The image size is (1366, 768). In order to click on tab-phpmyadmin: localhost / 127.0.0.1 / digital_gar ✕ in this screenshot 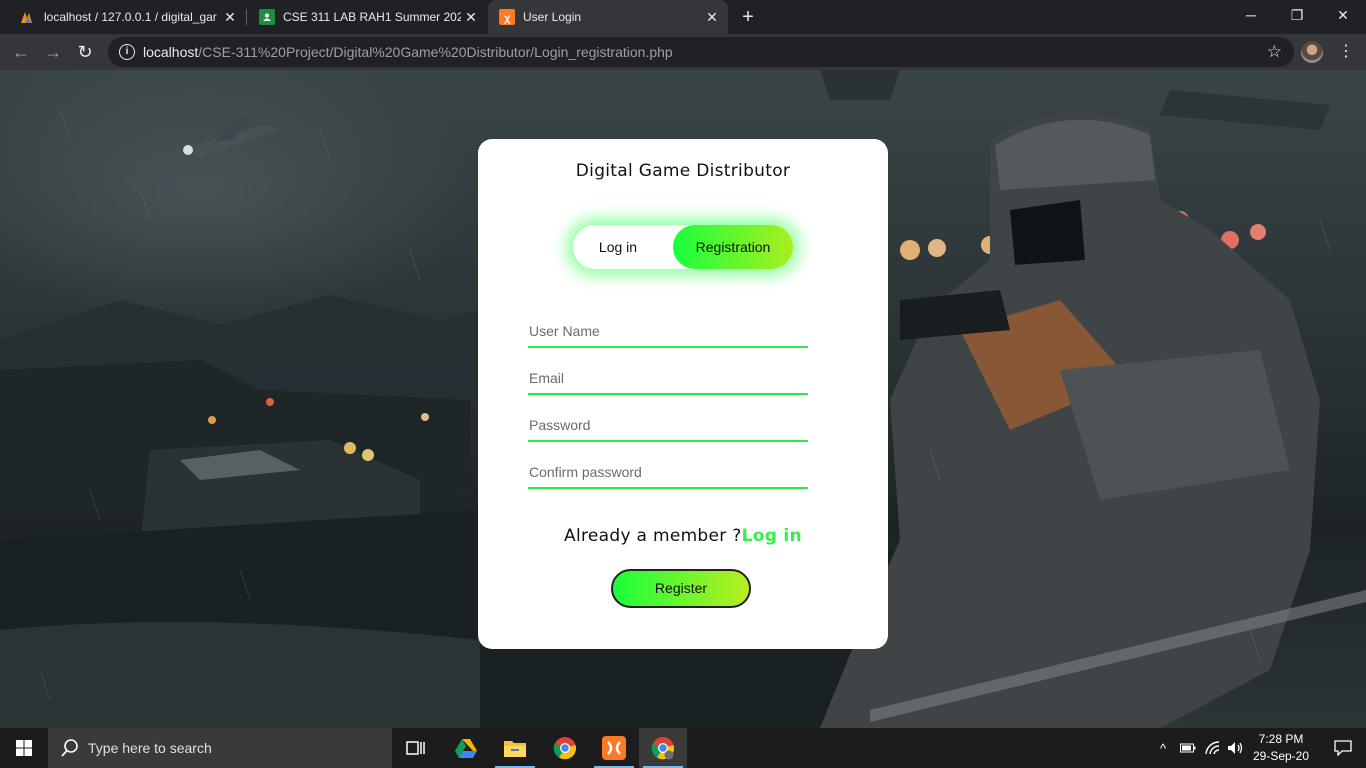, I will do `click(123, 17)`.